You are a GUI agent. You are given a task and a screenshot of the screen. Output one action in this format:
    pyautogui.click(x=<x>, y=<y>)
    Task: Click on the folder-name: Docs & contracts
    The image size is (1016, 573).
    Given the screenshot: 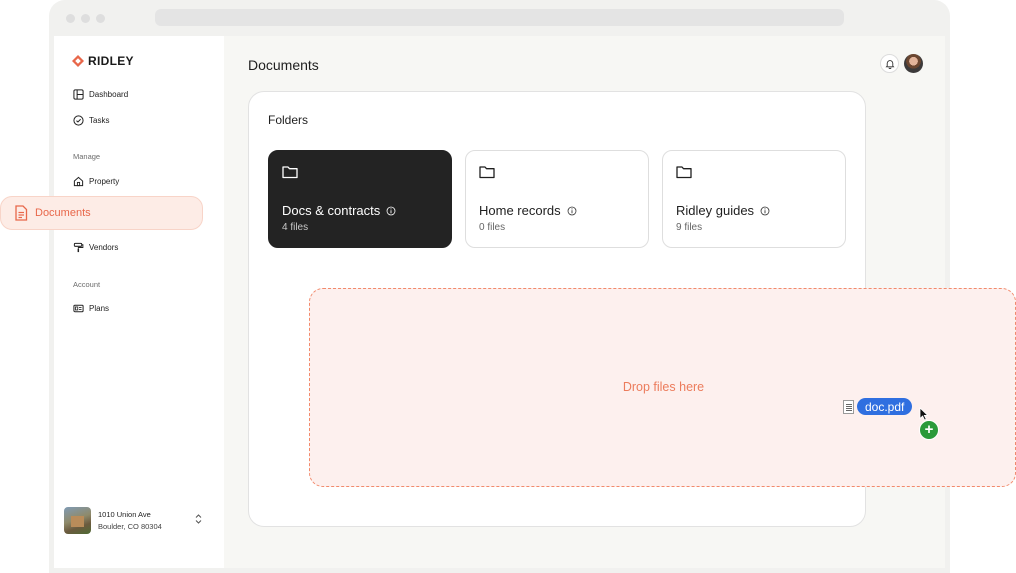 What is the action you would take?
    pyautogui.click(x=339, y=210)
    